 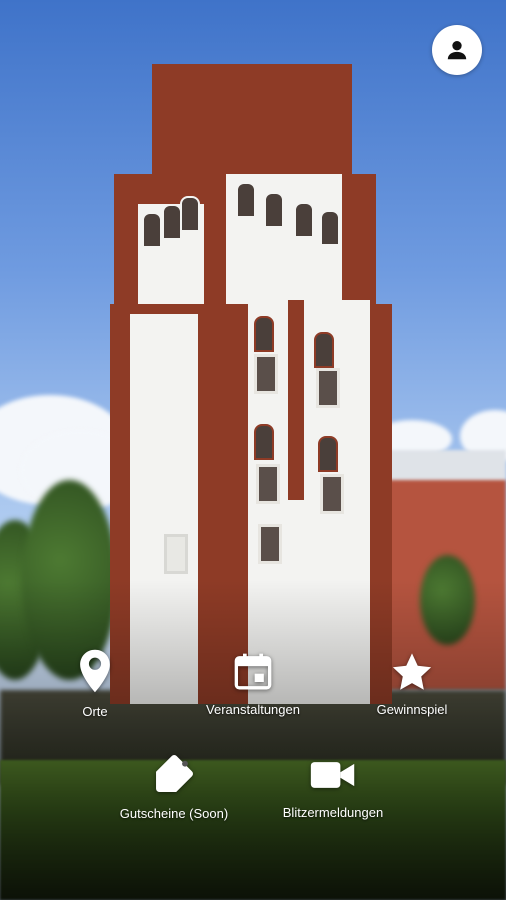 What do you see at coordinates (412, 671) in the screenshot?
I see `star-icon` at bounding box center [412, 671].